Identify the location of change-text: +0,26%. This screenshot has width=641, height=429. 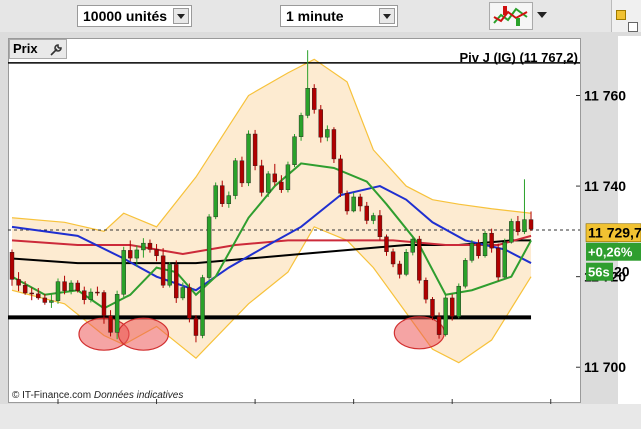
(610, 252).